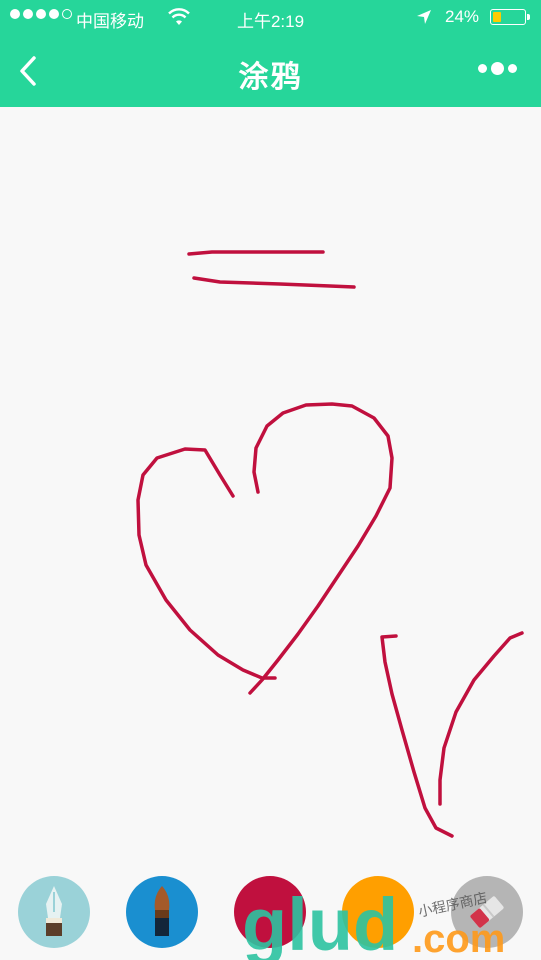 Image resolution: width=541 pixels, height=960 pixels. Describe the element at coordinates (482, 68) in the screenshot. I see `more-dots-icon` at that location.